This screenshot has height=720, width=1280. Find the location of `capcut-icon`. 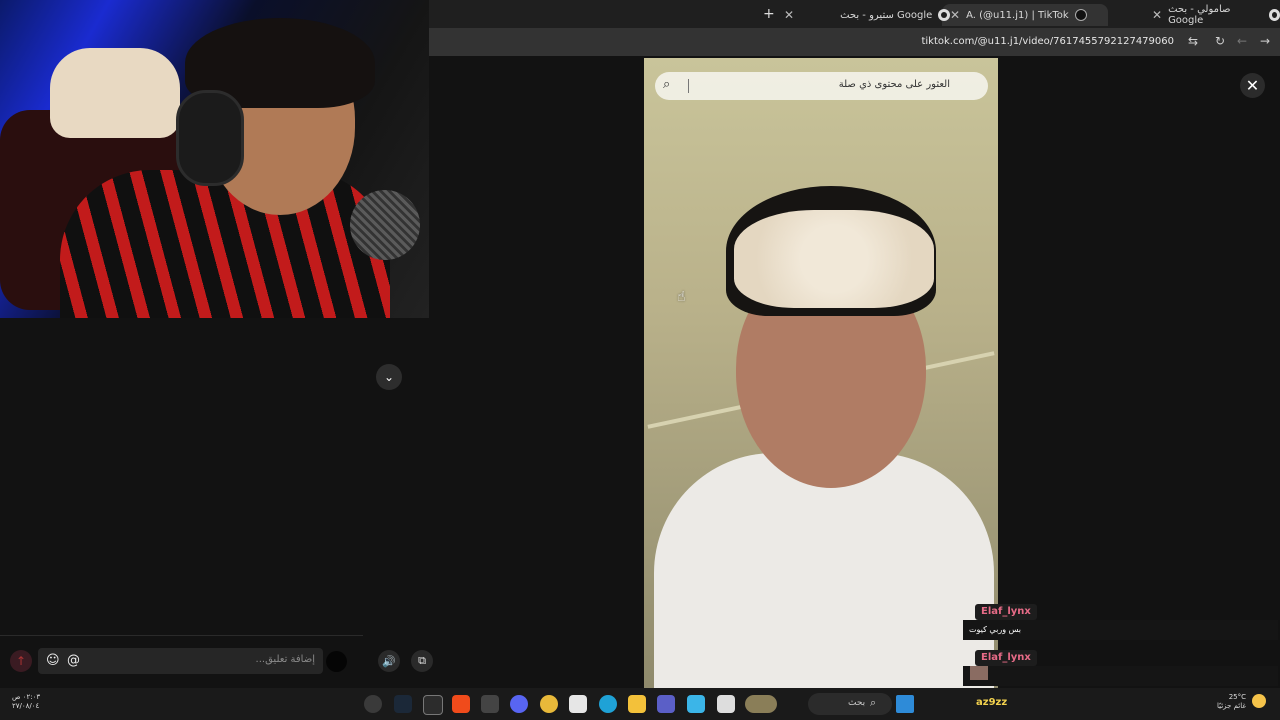

capcut-icon is located at coordinates (433, 705).